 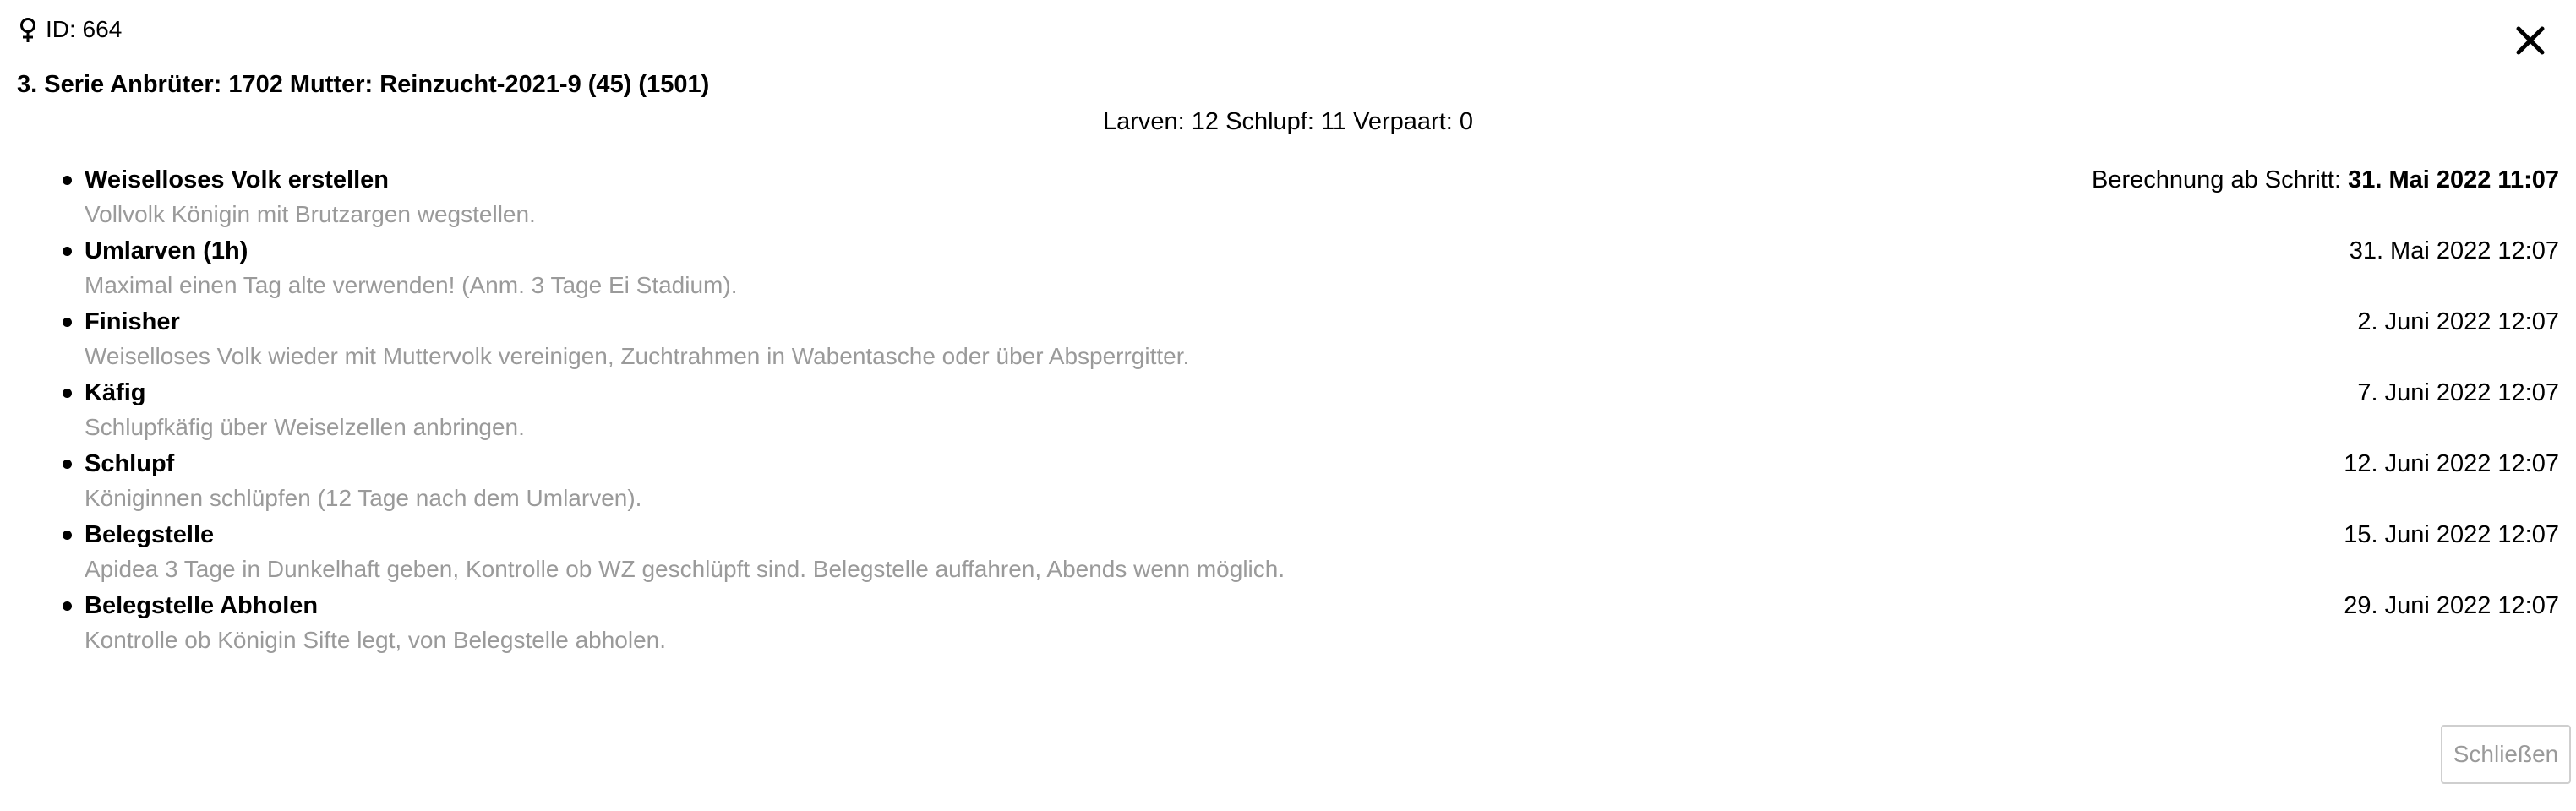 I want to click on step-date: 29. Juni 2022 12:07, so click(x=2451, y=606).